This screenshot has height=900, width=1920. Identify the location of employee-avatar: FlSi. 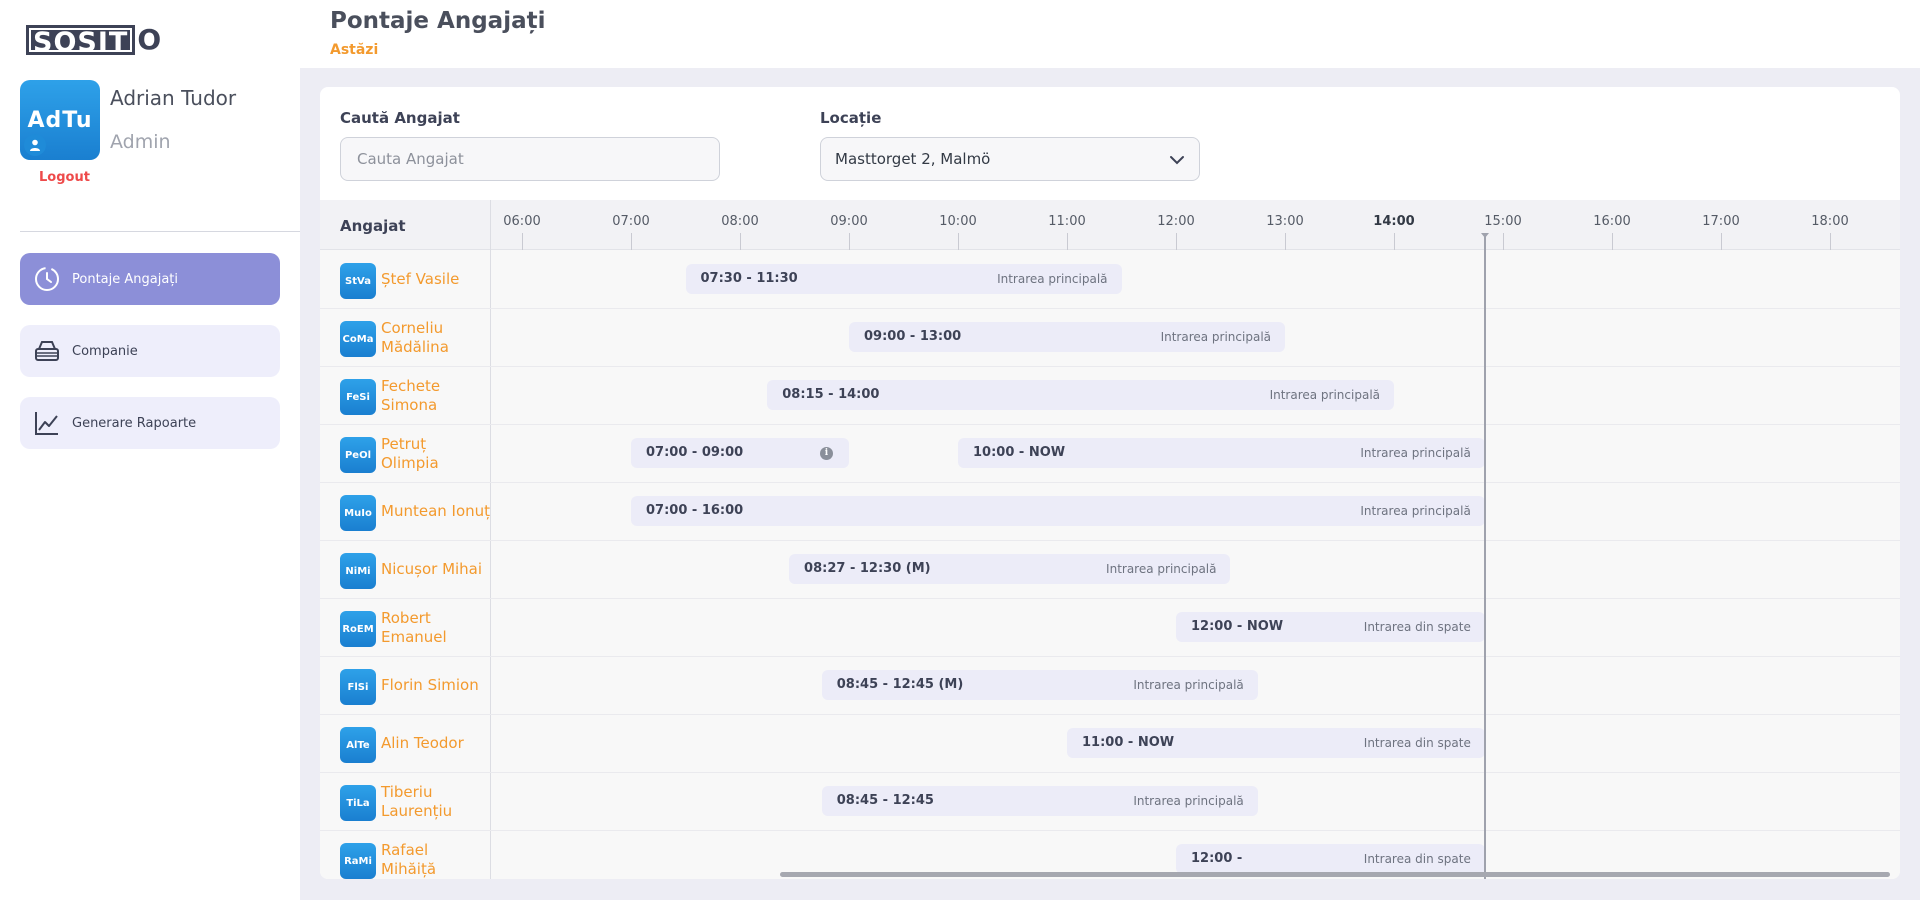
(358, 687).